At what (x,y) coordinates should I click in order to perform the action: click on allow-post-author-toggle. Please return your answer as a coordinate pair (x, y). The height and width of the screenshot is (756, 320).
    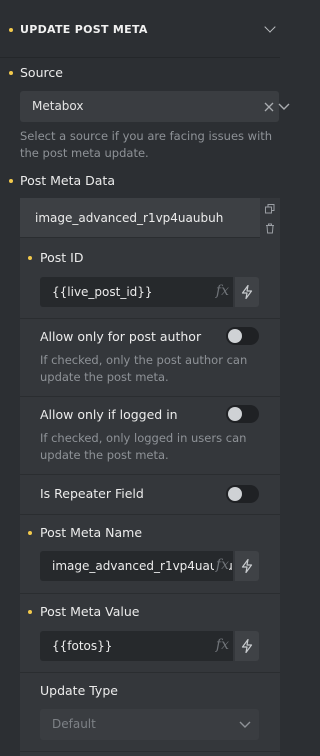
    Looking at the image, I should click on (242, 336).